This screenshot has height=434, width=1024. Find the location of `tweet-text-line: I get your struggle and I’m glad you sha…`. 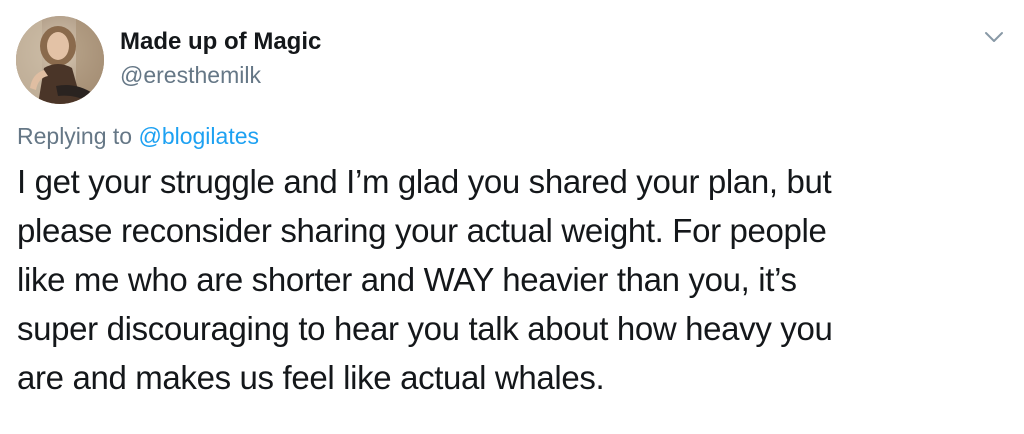

tweet-text-line: I get your struggle and I’m glad you sha… is located at coordinates (424, 181).